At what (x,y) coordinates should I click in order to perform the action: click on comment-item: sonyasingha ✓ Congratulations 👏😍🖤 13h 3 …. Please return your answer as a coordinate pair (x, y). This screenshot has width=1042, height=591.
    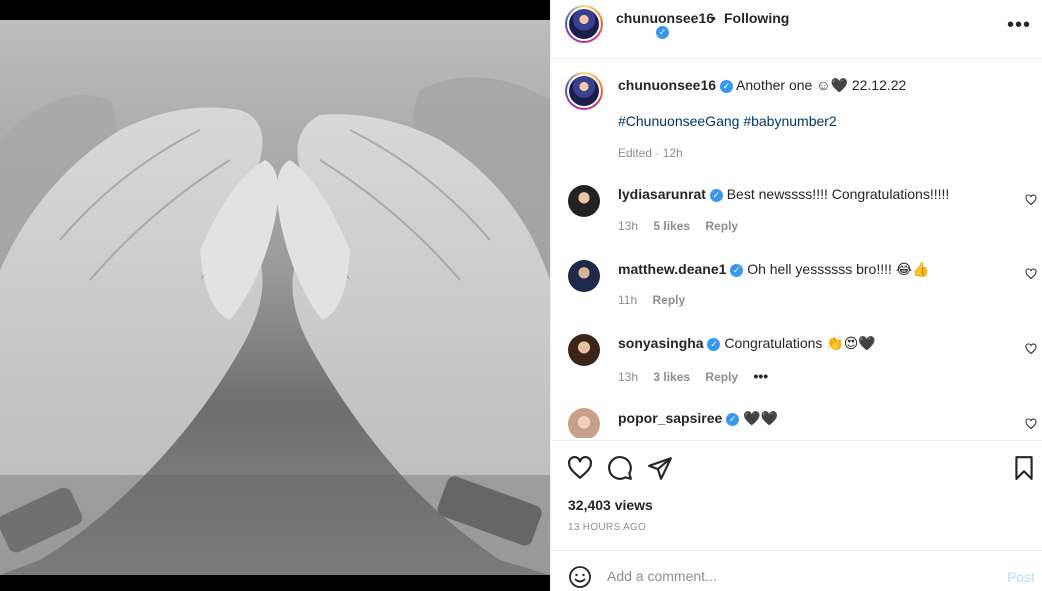
    Looking at the image, I should click on (796, 364).